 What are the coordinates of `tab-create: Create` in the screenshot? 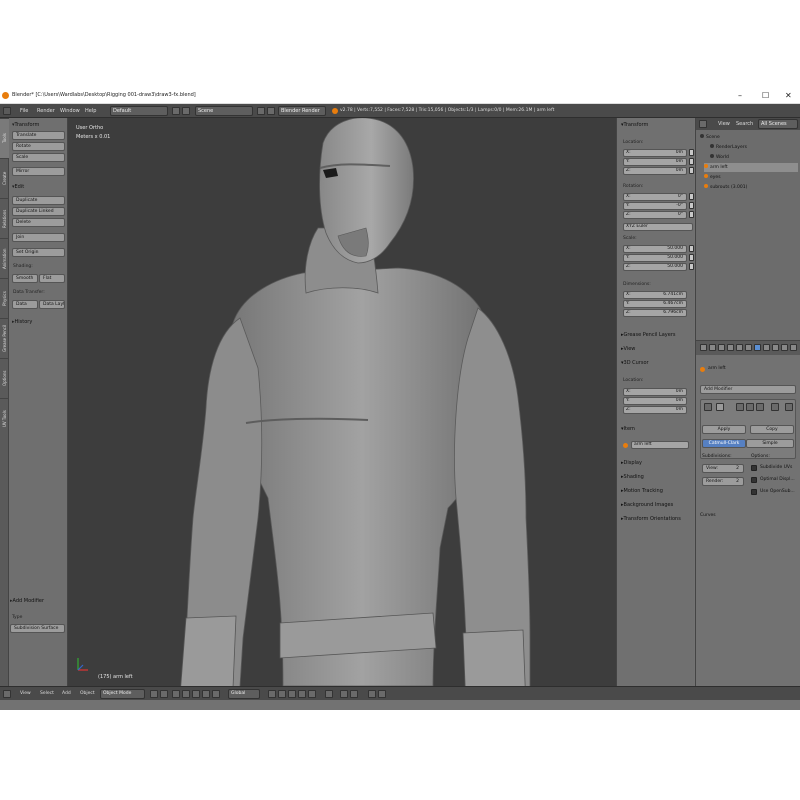 It's located at (4, 178).